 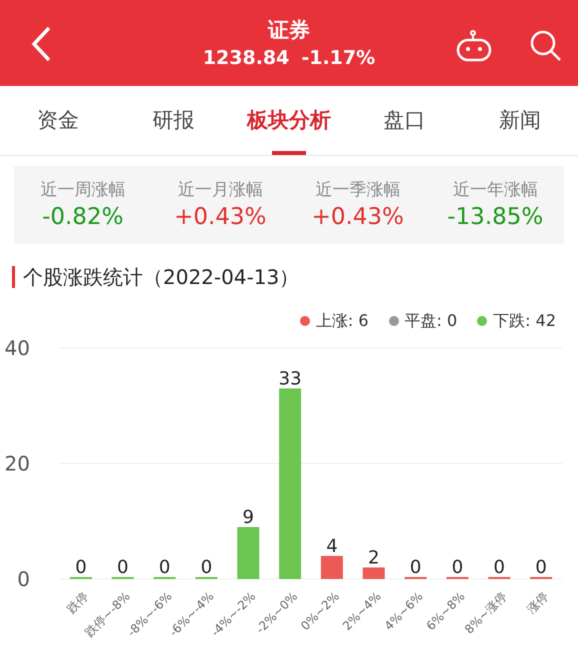 I want to click on bar-value-label: 4, so click(x=332, y=546).